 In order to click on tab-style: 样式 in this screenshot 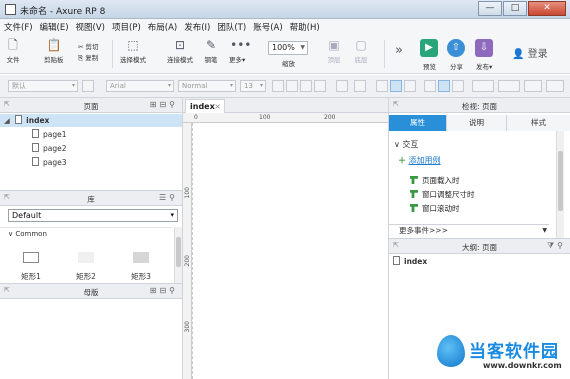, I will do `click(538, 123)`.